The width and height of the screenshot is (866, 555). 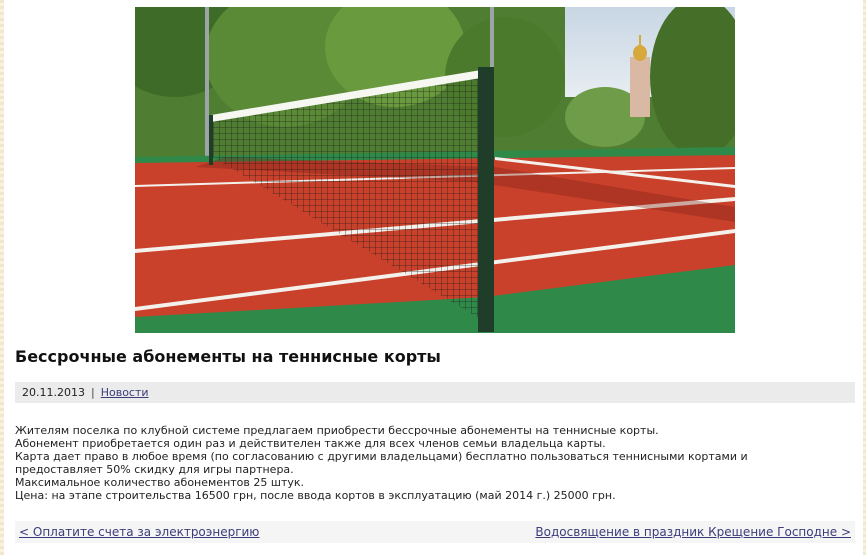 I want to click on left-decorative-border, so click(x=2, y=277).